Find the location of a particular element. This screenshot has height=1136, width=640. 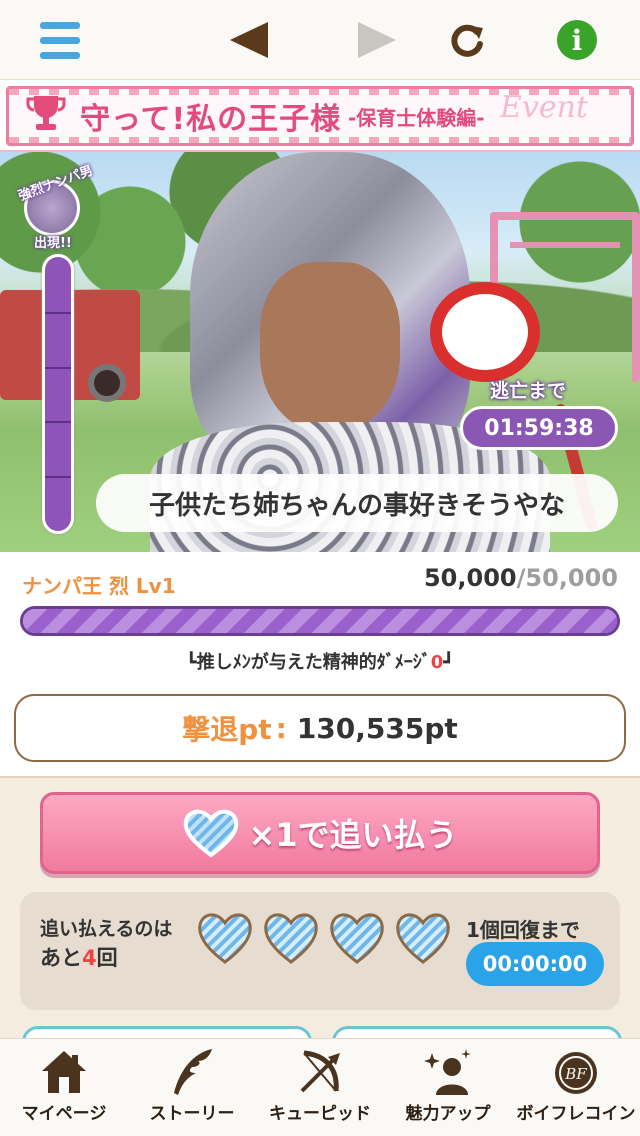

repel-button: ×1で追い払う is located at coordinates (320, 833).